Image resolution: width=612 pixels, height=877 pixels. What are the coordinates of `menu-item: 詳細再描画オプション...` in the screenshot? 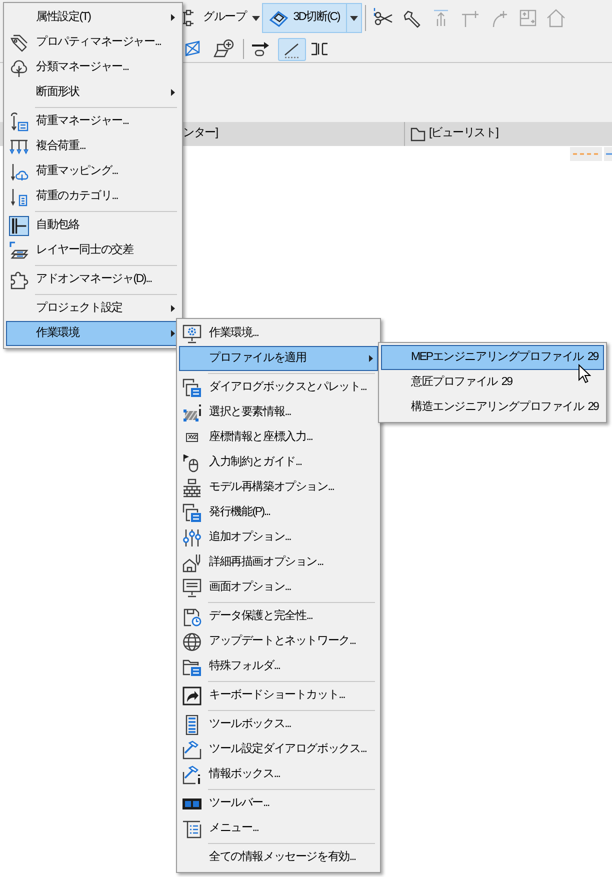 It's located at (278, 562).